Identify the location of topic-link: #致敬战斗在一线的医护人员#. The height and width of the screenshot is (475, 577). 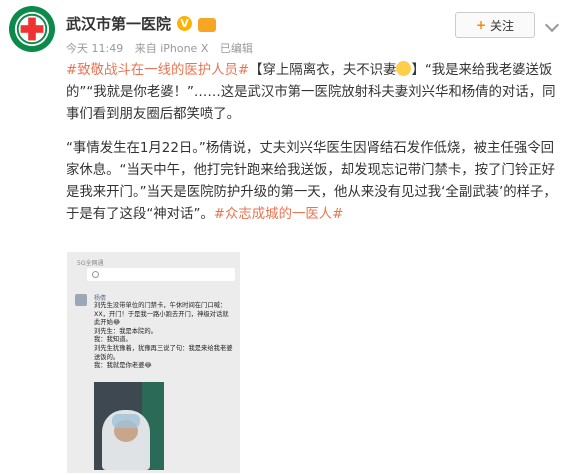
(157, 70).